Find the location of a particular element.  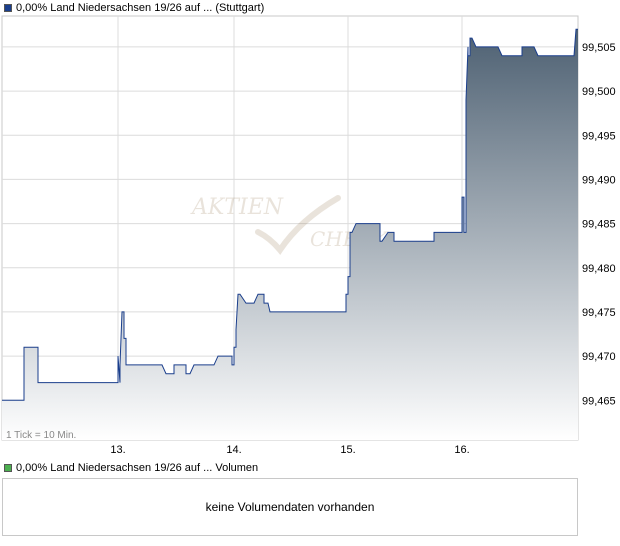

volume-empty-message: keine Volumendaten vorhanden is located at coordinates (290, 507).